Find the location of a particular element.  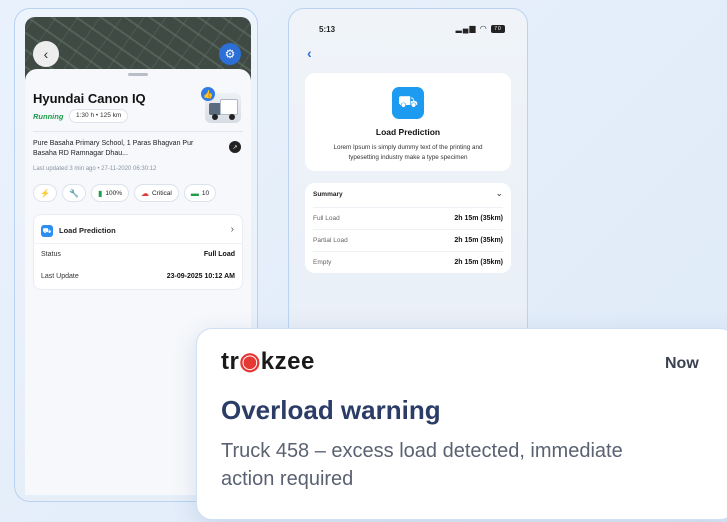

cloud-icon: ☁ is located at coordinates (144, 193).